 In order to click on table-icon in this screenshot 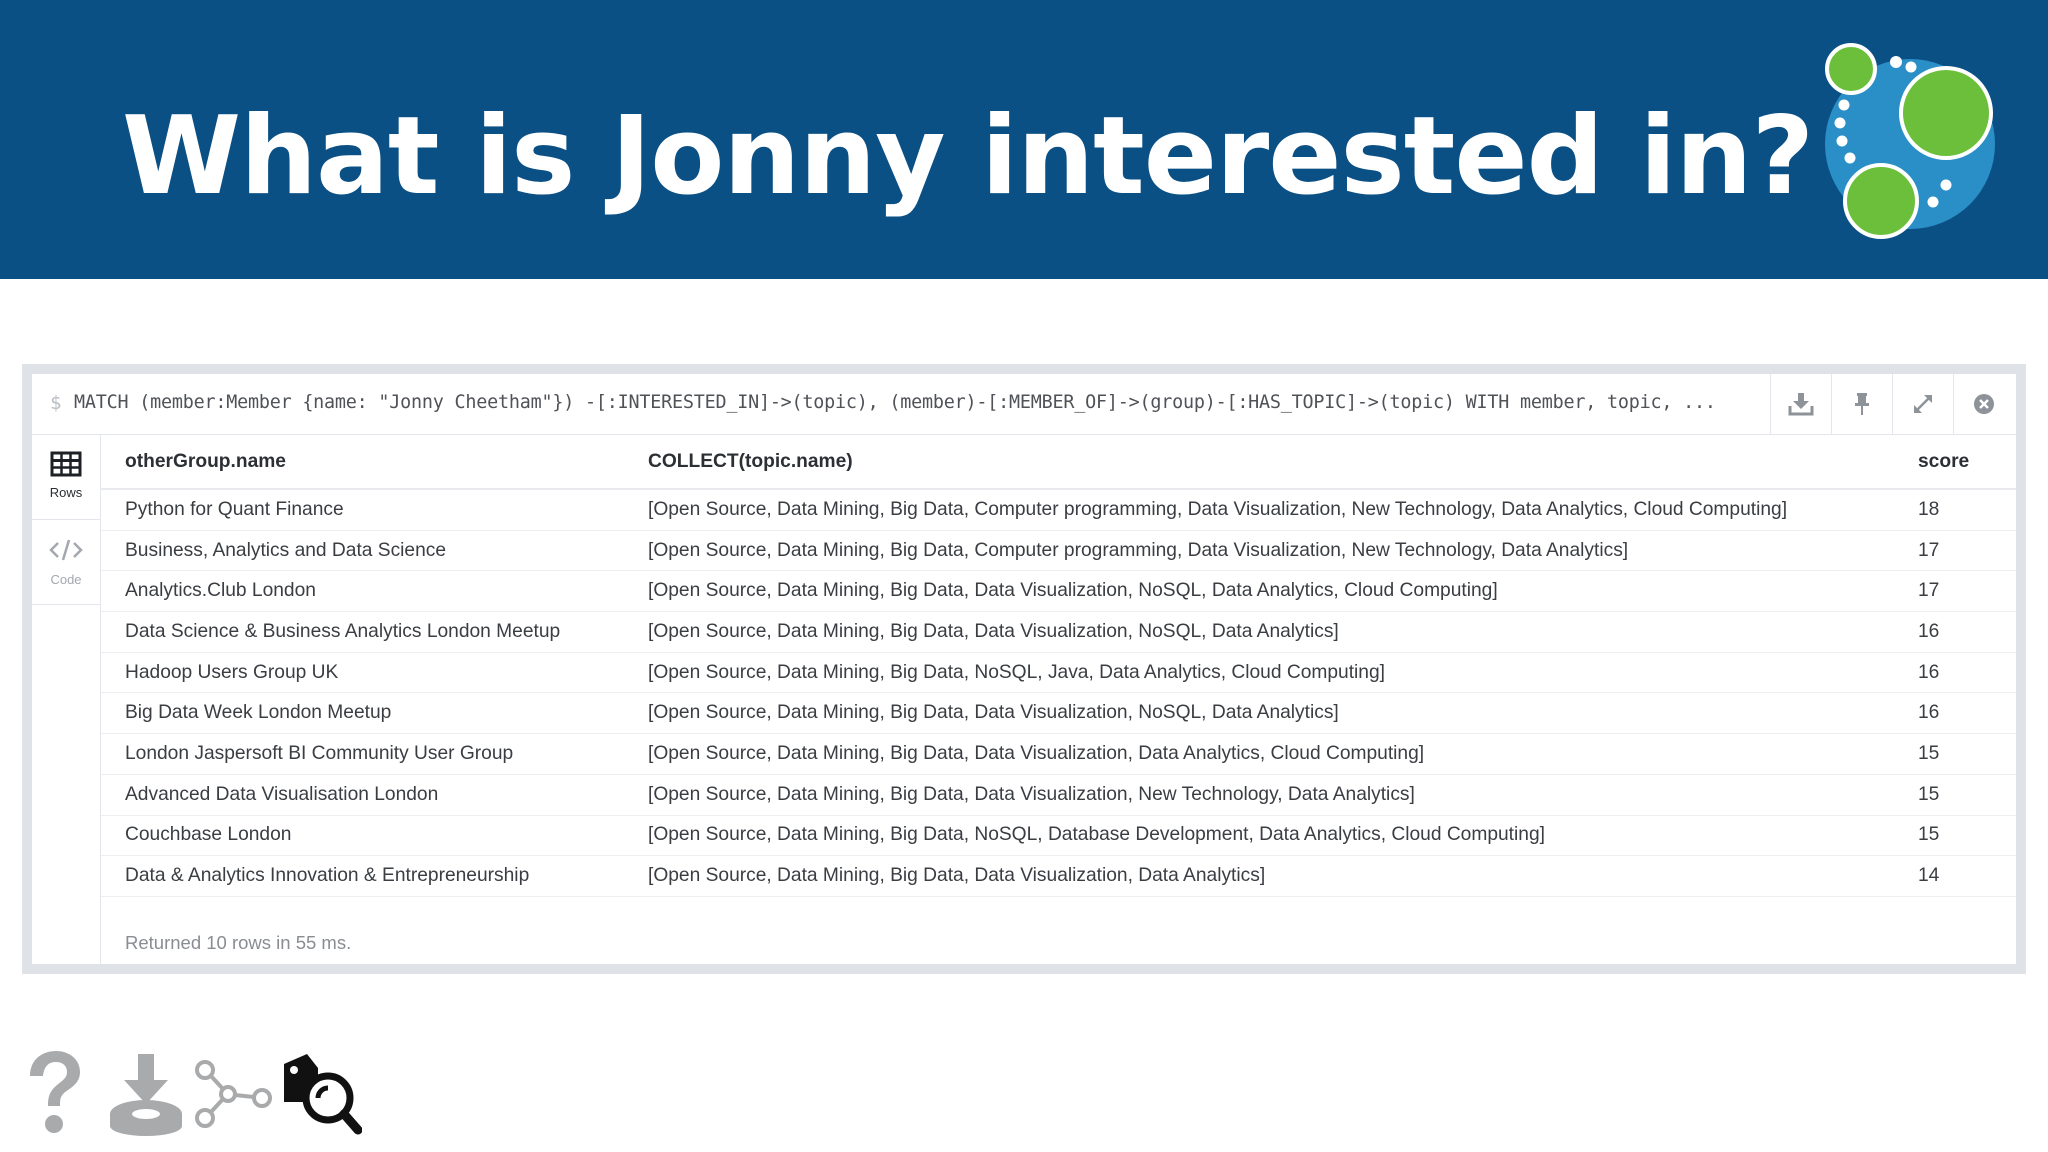, I will do `click(66, 464)`.